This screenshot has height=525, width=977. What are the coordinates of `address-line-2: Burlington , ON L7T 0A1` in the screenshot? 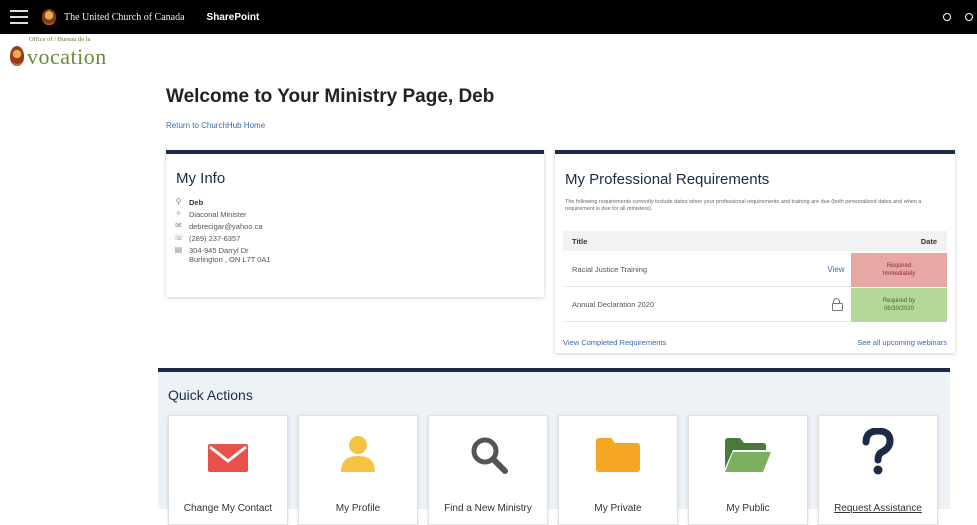 It's located at (230, 259).